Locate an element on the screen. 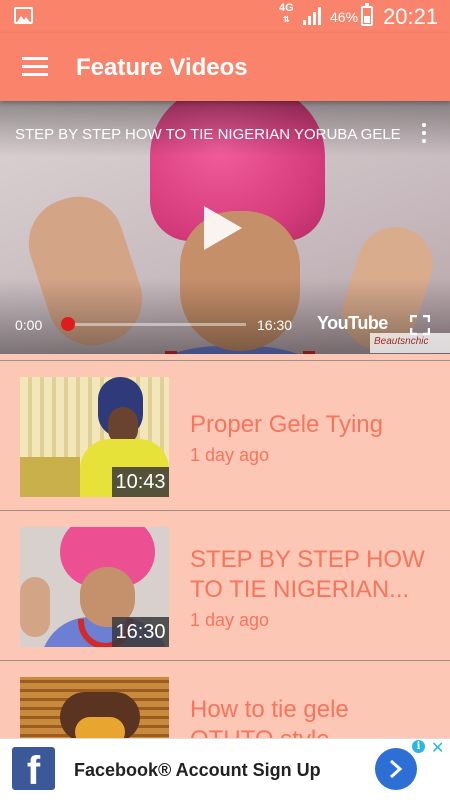 This screenshot has width=450, height=800. network-indicator: 4G ⇅ is located at coordinates (286, 14).